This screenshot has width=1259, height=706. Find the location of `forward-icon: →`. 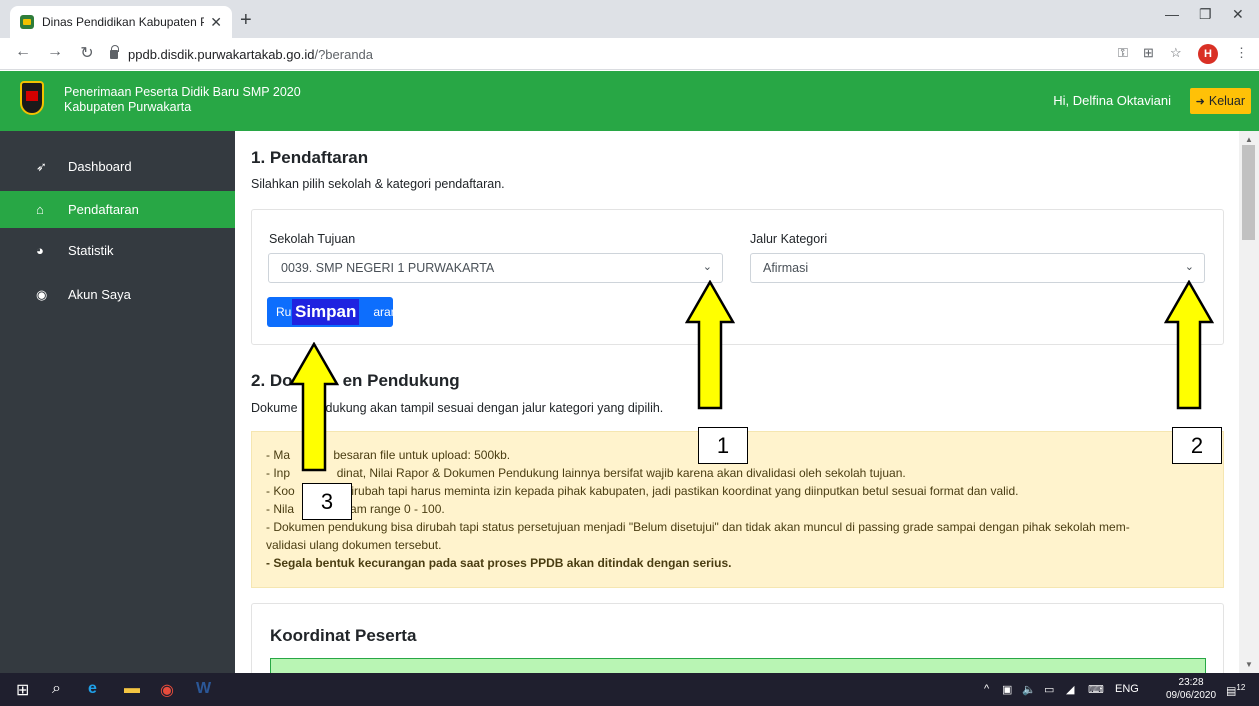

forward-icon: → is located at coordinates (55, 52).